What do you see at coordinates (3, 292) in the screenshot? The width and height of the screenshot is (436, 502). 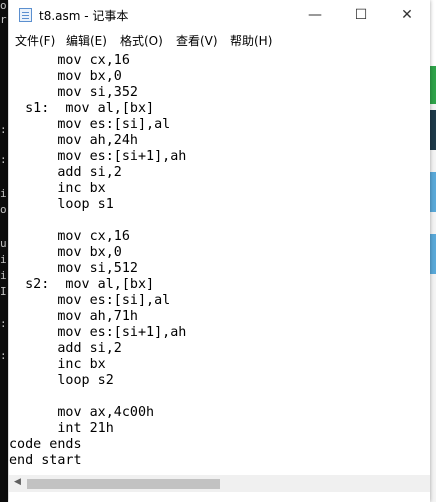 I see `console-text: I` at bounding box center [3, 292].